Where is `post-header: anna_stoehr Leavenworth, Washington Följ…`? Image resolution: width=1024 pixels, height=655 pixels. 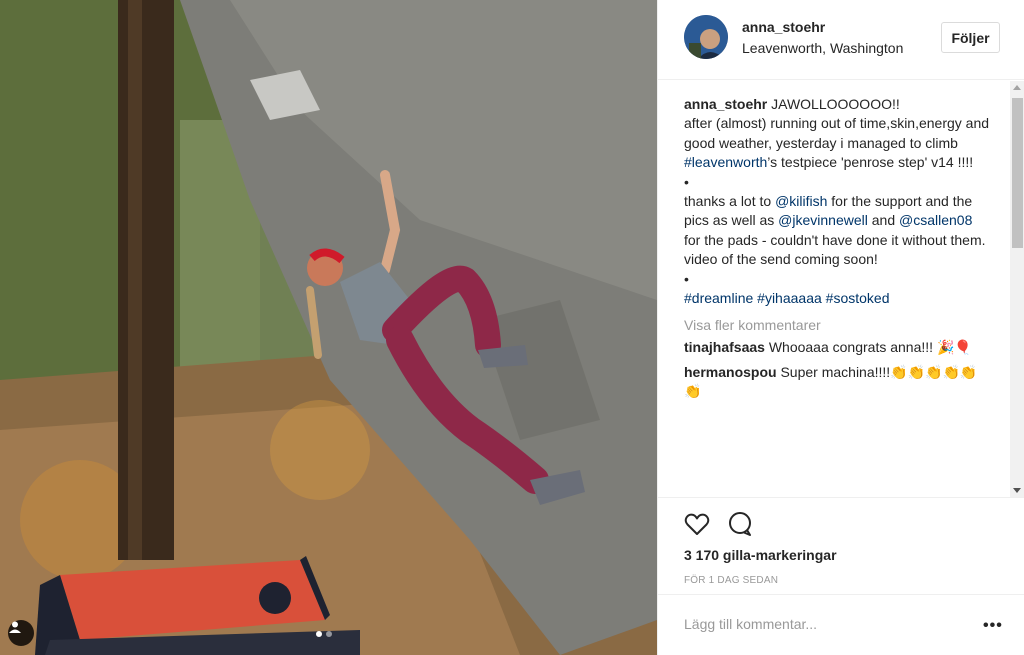
post-header: anna_stoehr Leavenworth, Washington Följ… is located at coordinates (841, 40).